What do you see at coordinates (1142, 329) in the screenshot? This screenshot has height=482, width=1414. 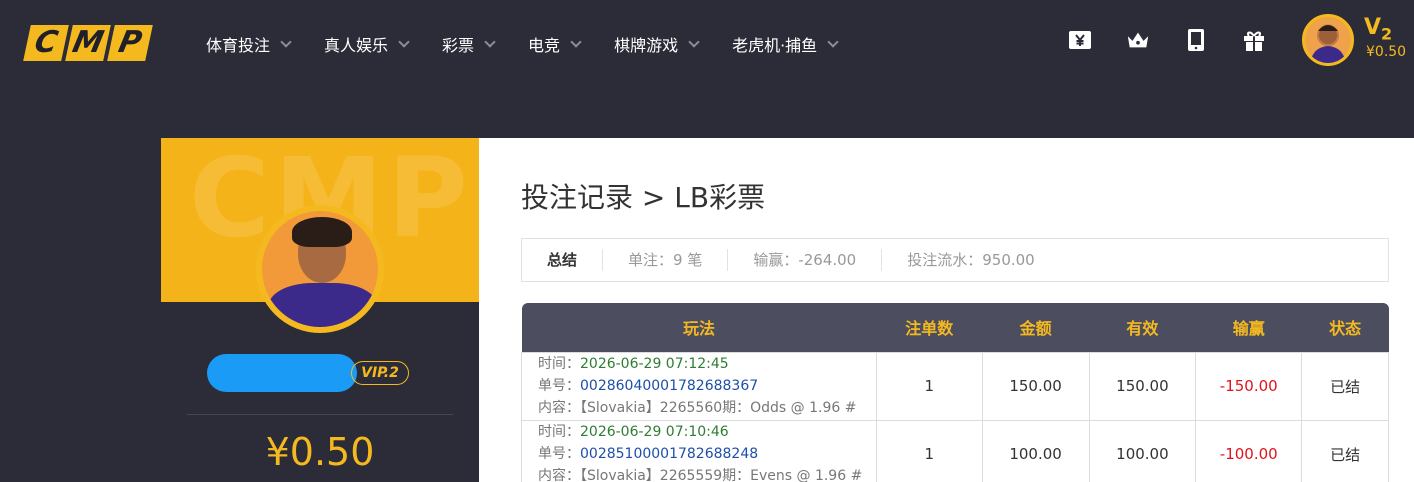 I see `col-header-valid: 有效` at bounding box center [1142, 329].